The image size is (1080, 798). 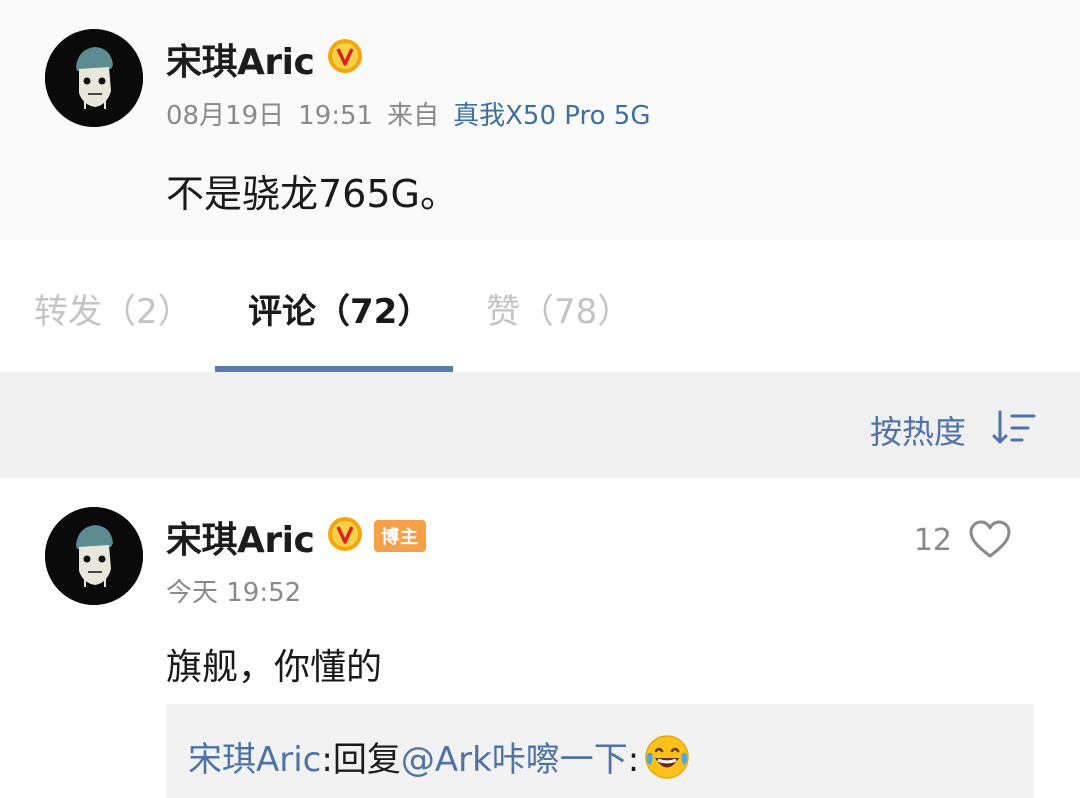 I want to click on comment-like-count: 12, so click(x=932, y=540).